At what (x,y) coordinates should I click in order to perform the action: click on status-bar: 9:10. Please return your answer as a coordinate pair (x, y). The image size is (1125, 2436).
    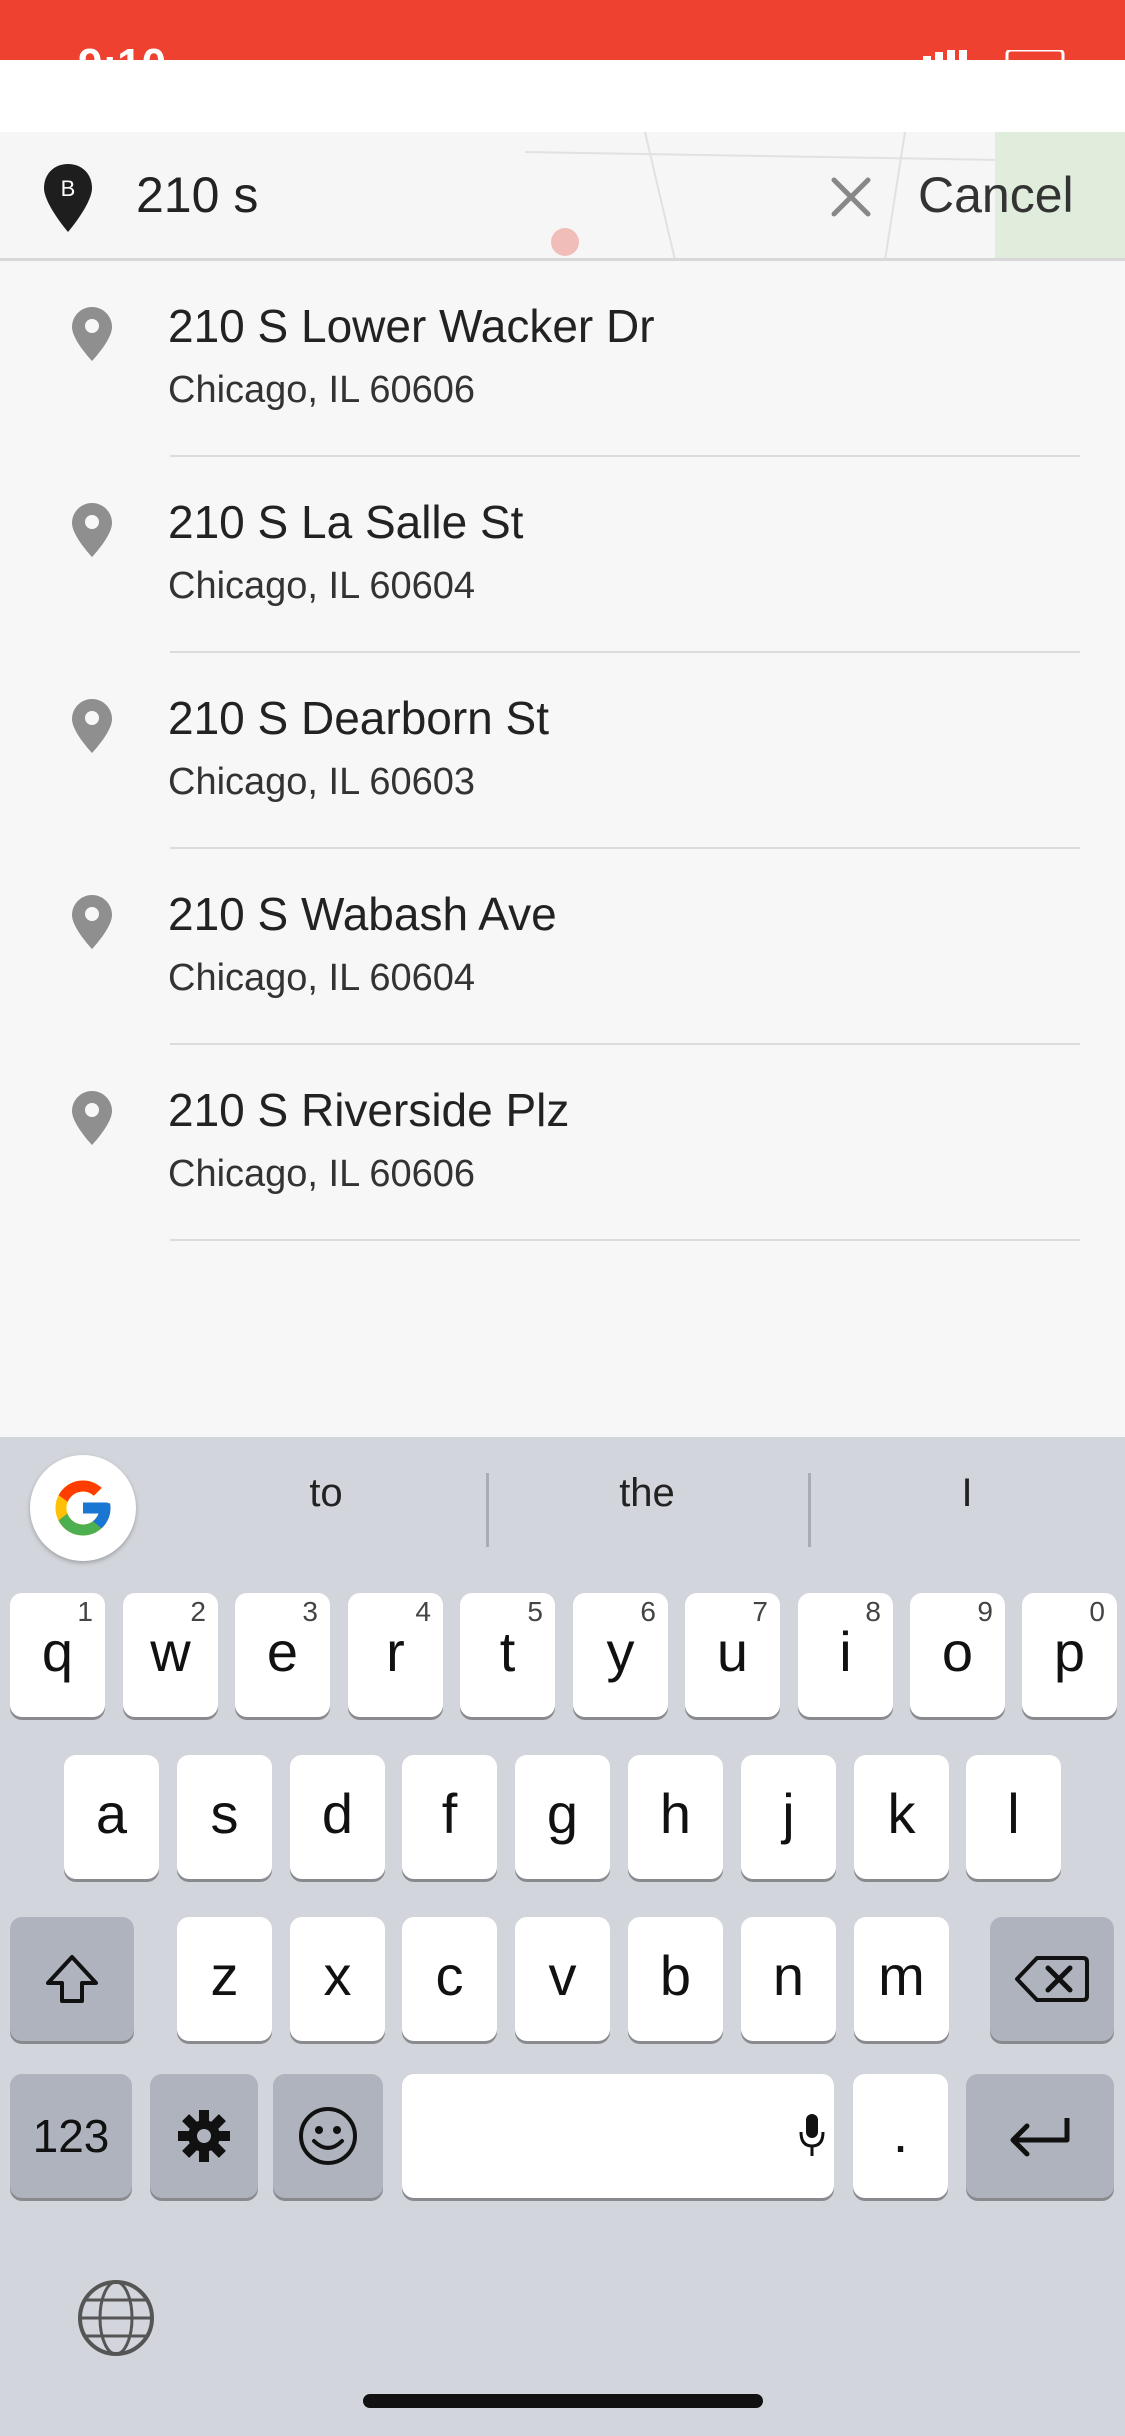
    Looking at the image, I should click on (562, 30).